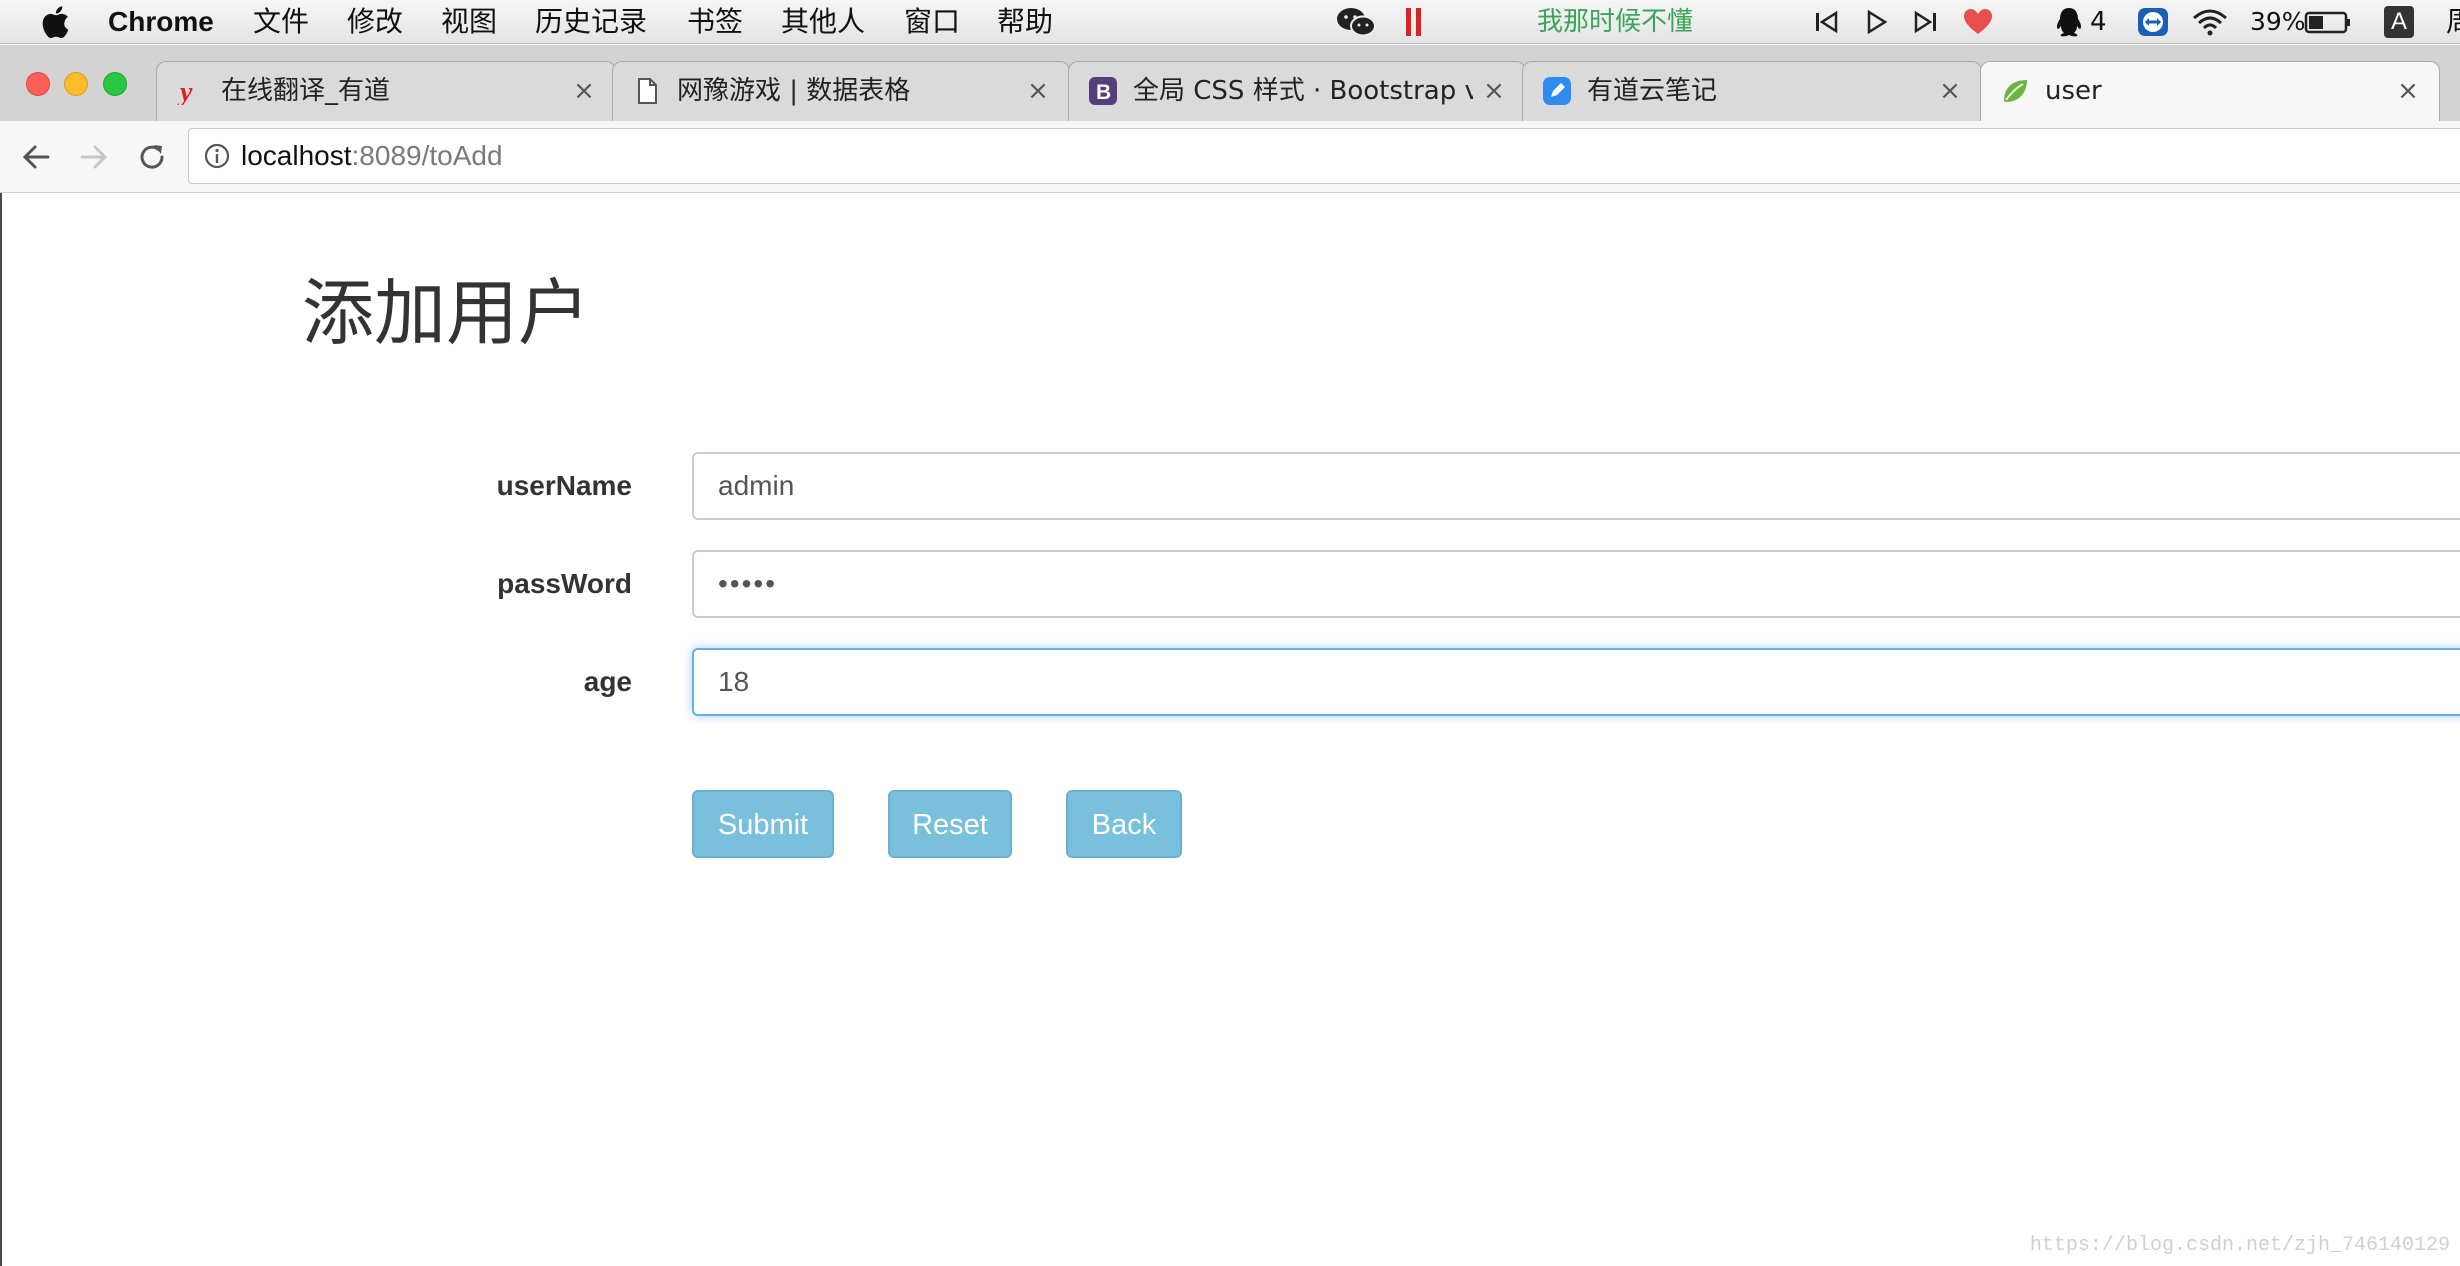  Describe the element at coordinates (1324, 156) in the screenshot. I see `address-bar: localhost:8089/toAdd` at that location.